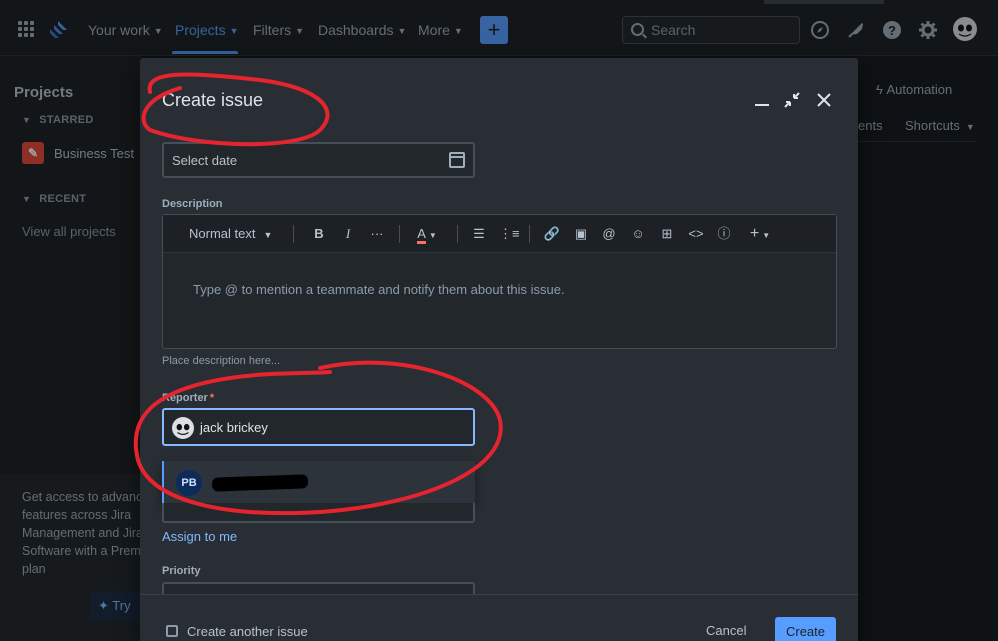  What do you see at coordinates (260, 483) in the screenshot?
I see `redacted-name` at bounding box center [260, 483].